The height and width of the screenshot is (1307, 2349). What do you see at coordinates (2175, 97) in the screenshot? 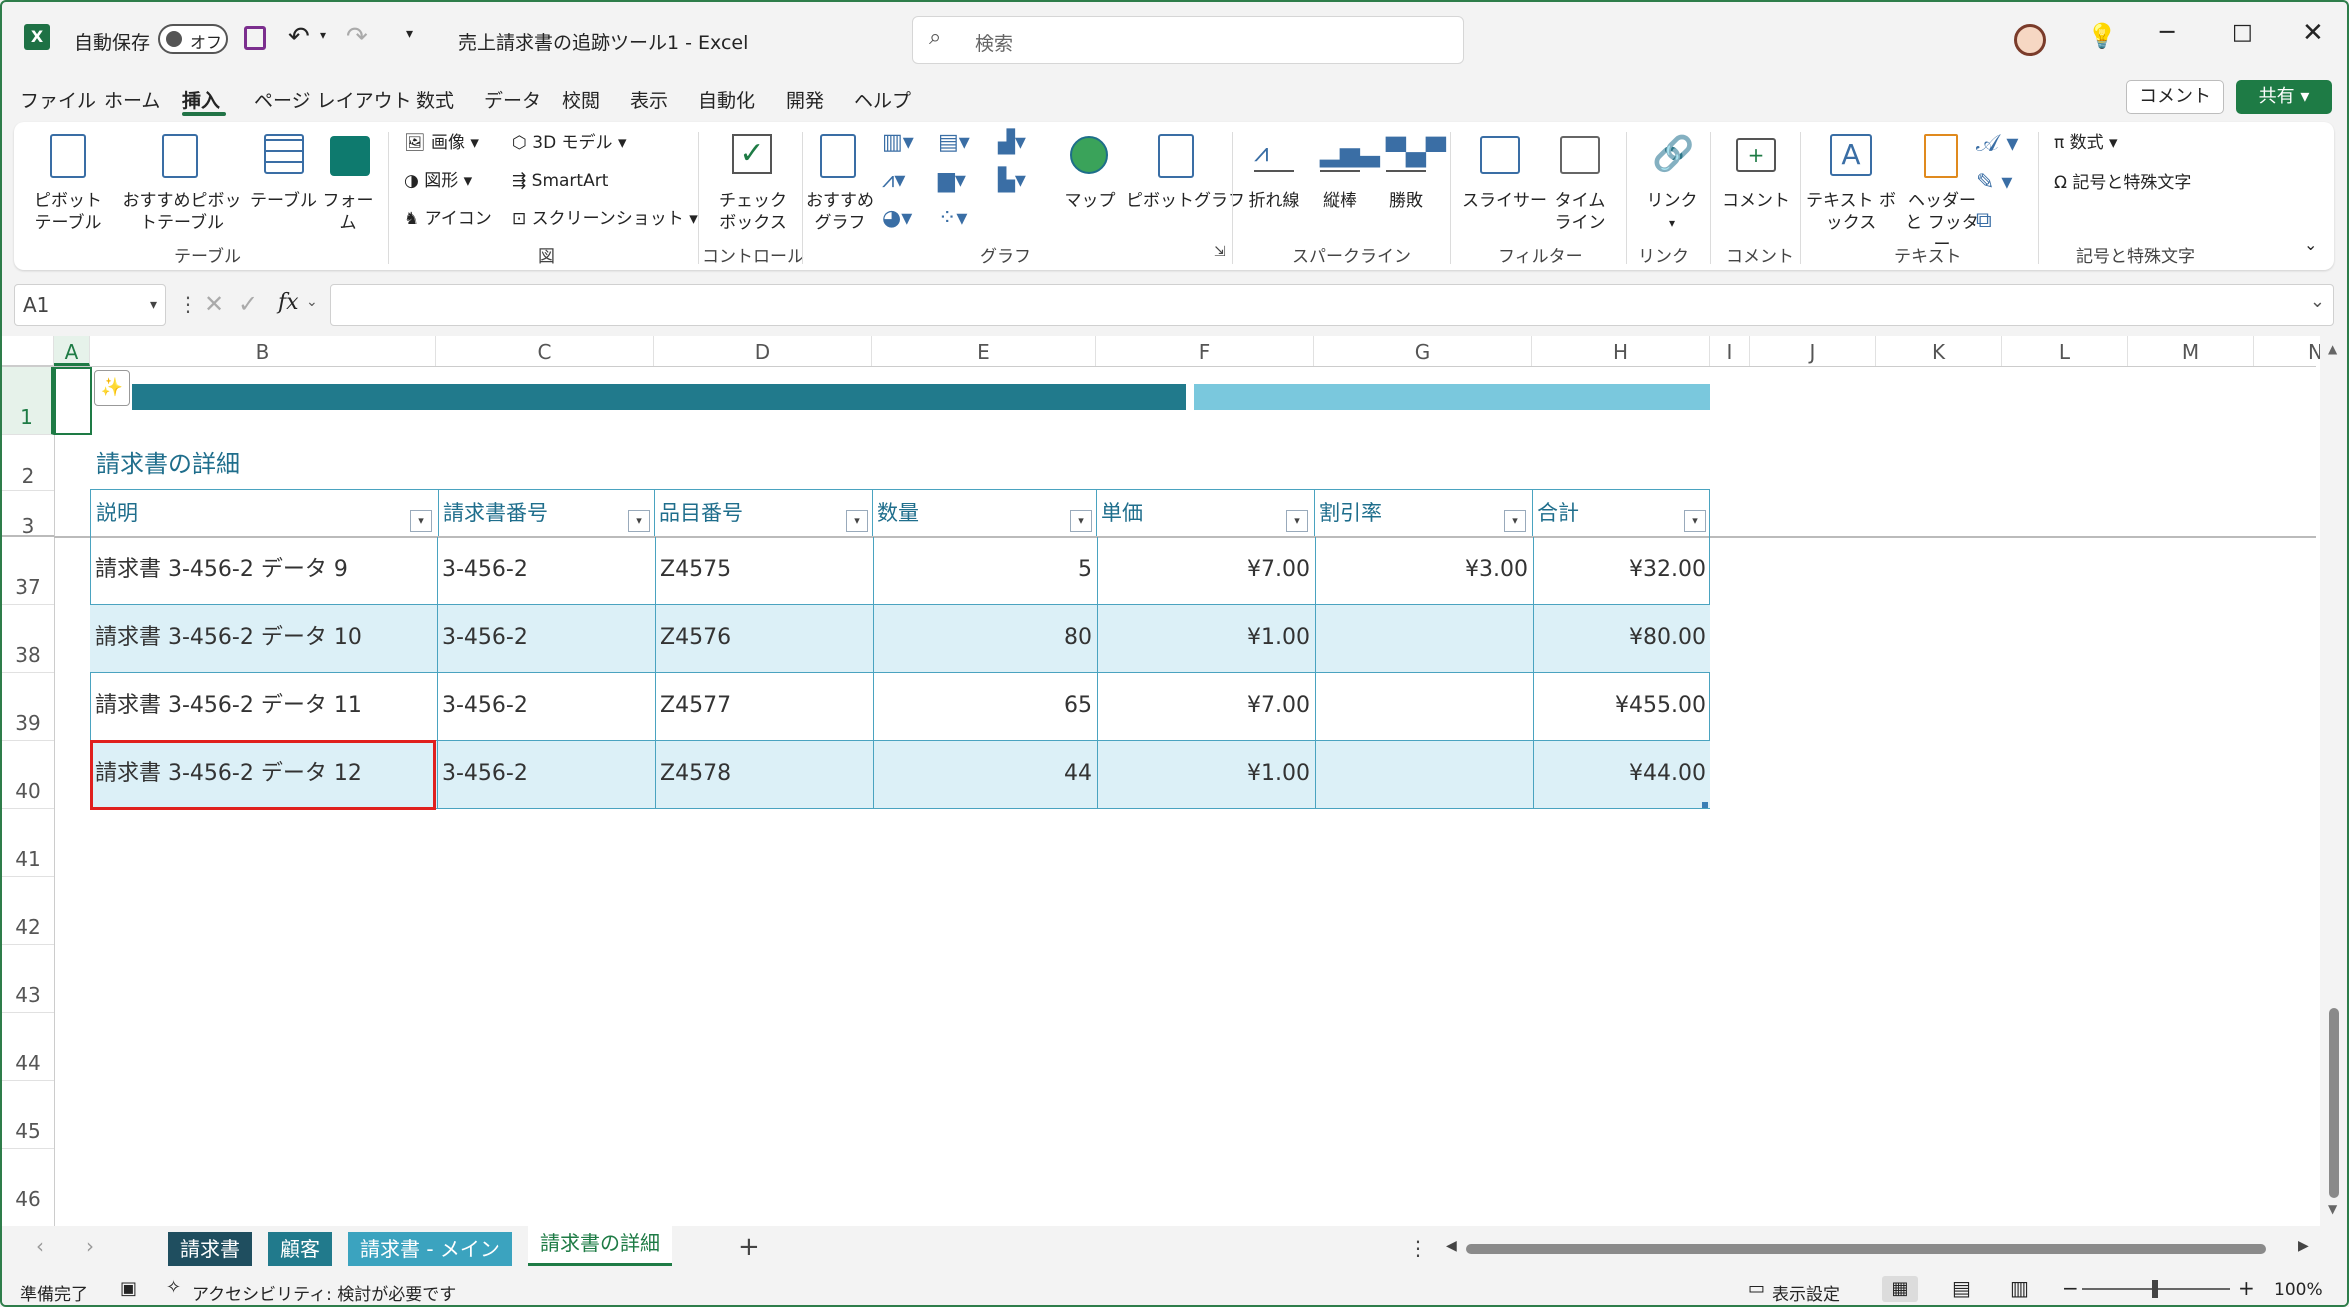
I see `comment-button: コメント` at bounding box center [2175, 97].